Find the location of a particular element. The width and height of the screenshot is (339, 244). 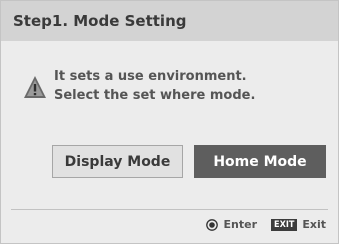

home-mode-button: Home Mode is located at coordinates (260, 161).